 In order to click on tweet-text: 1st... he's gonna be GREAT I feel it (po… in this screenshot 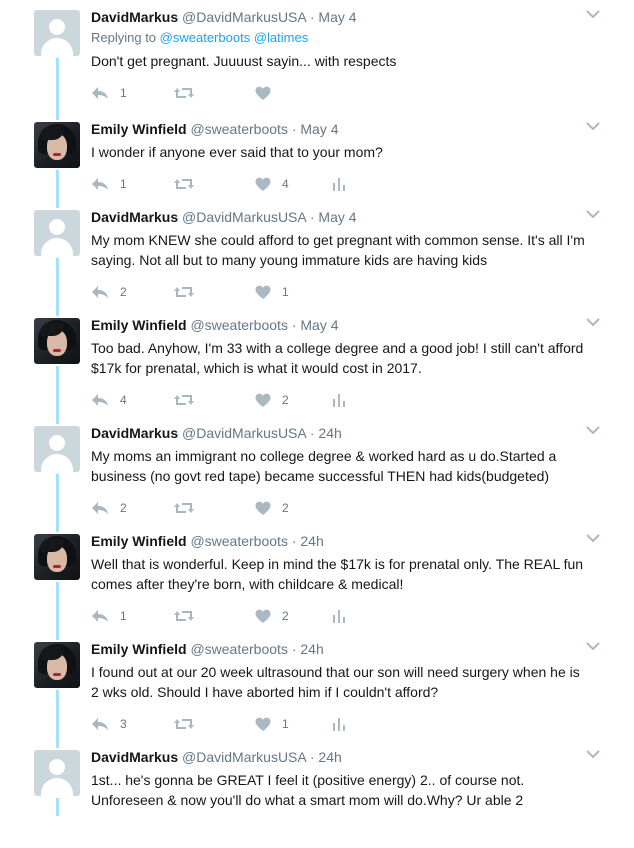, I will do `click(346, 790)`.